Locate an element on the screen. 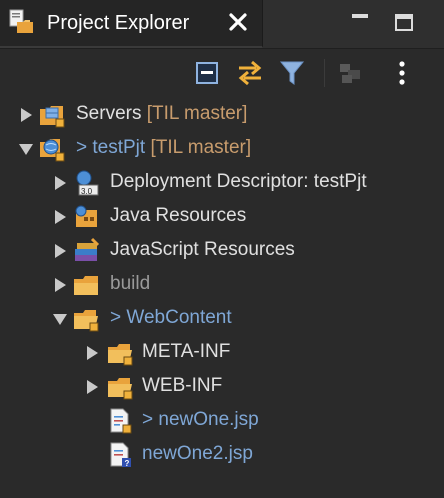  tree-item-meta-inf: META-INF is located at coordinates (222, 353).